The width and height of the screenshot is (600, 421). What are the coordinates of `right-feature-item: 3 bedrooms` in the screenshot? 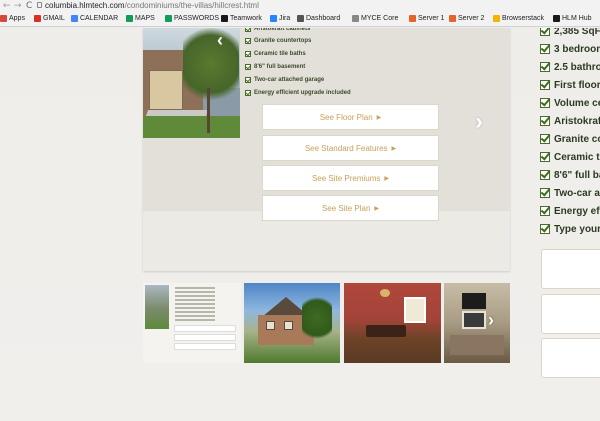 It's located at (570, 49).